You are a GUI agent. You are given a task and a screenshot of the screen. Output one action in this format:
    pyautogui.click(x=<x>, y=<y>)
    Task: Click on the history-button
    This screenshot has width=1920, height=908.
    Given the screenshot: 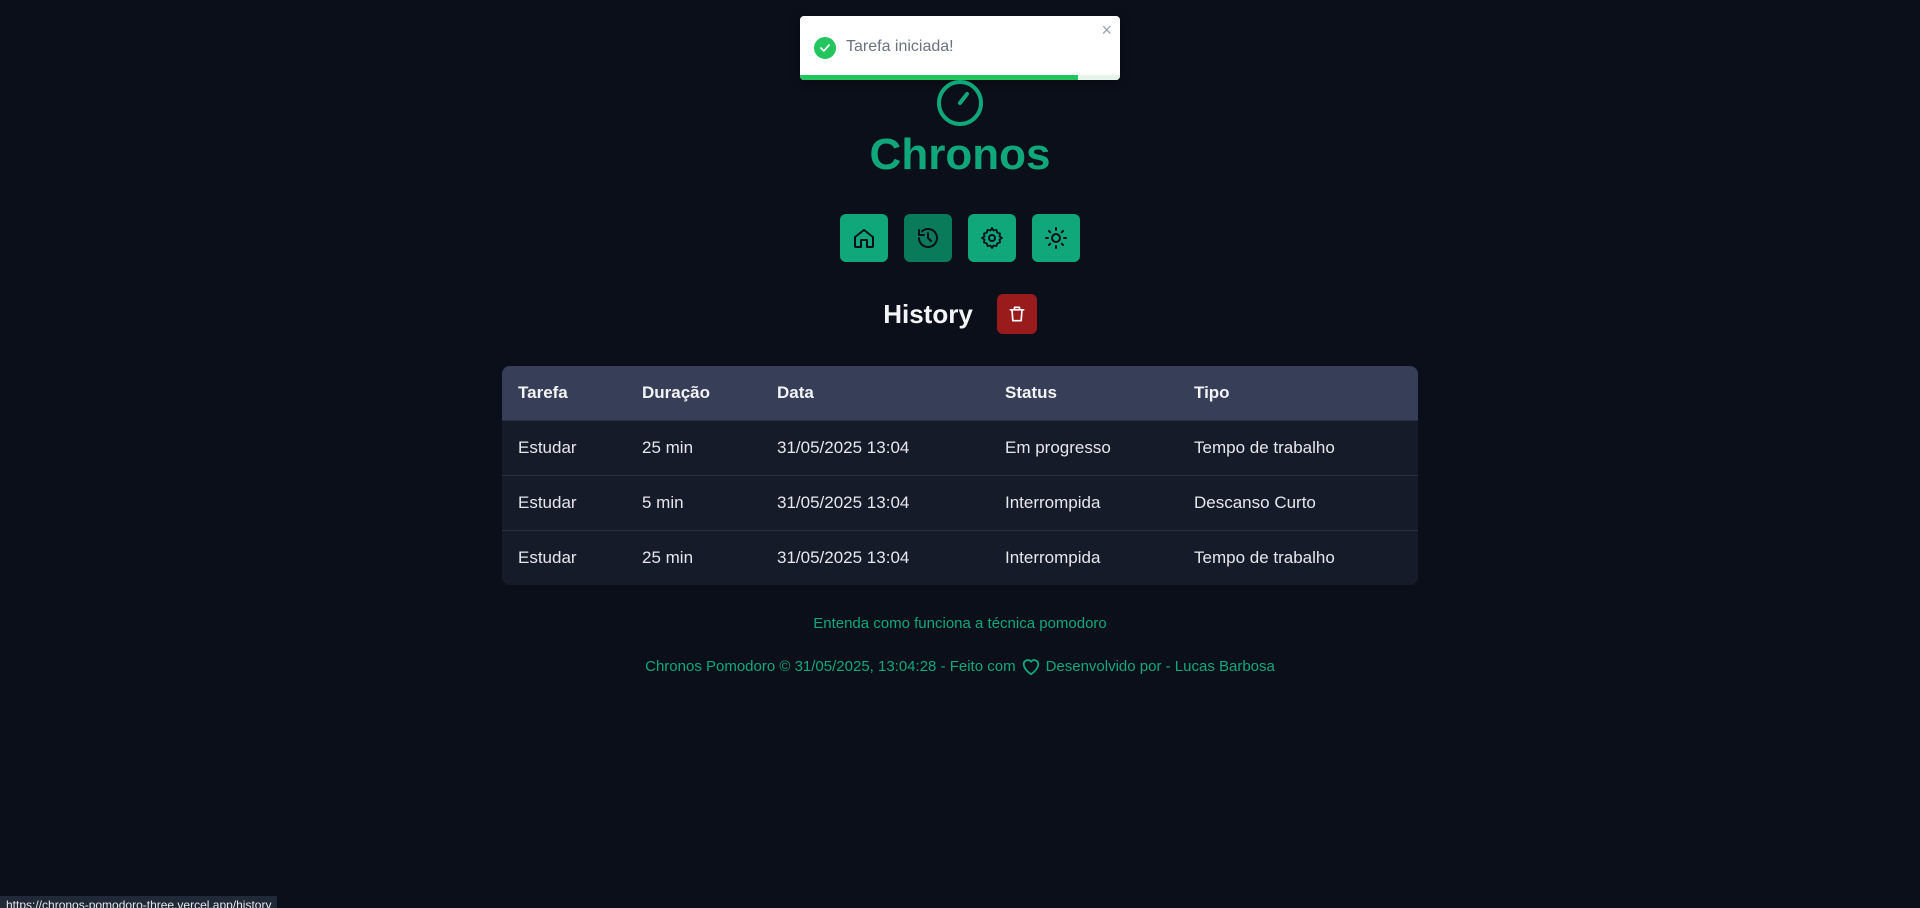 What is the action you would take?
    pyautogui.click(x=928, y=238)
    